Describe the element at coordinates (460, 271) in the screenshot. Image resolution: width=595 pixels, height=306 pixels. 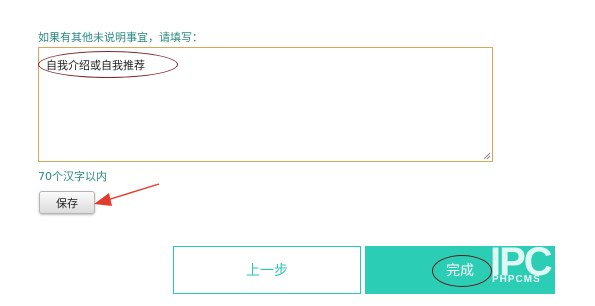
I see `finish-button-label: 完成` at that location.